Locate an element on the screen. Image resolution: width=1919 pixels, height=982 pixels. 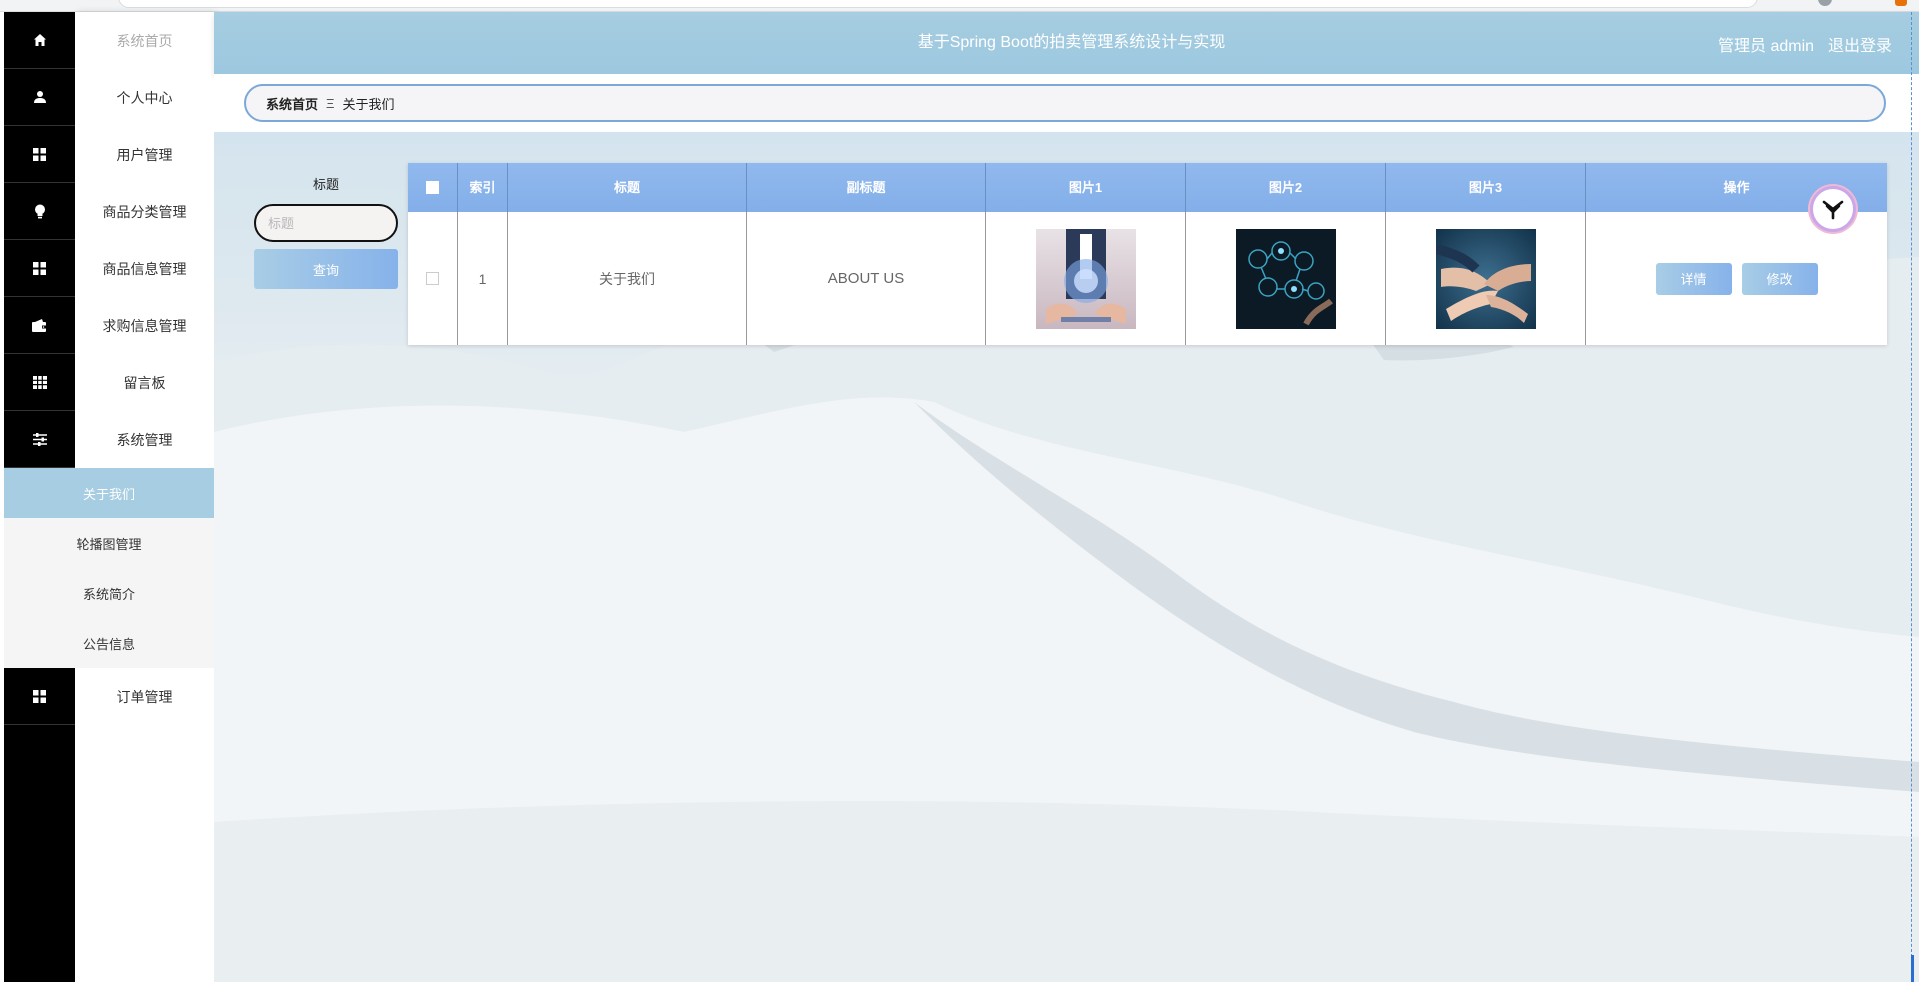
sidebar-item-label: 用户管理 is located at coordinates (144, 154).